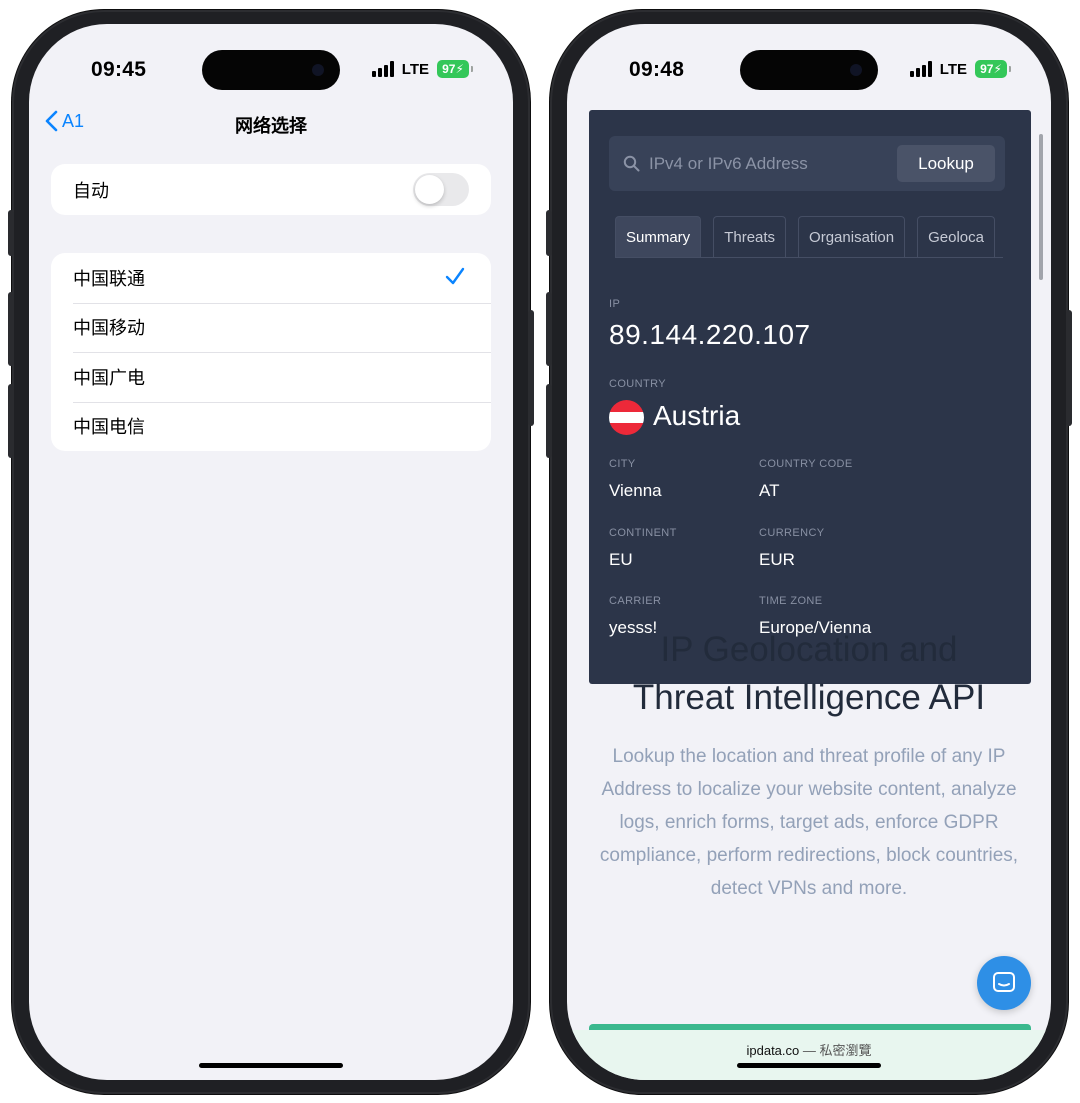 Image resolution: width=1080 pixels, height=1103 pixels. What do you see at coordinates (773, 1050) in the screenshot?
I see `url-domain: ipdata.co` at bounding box center [773, 1050].